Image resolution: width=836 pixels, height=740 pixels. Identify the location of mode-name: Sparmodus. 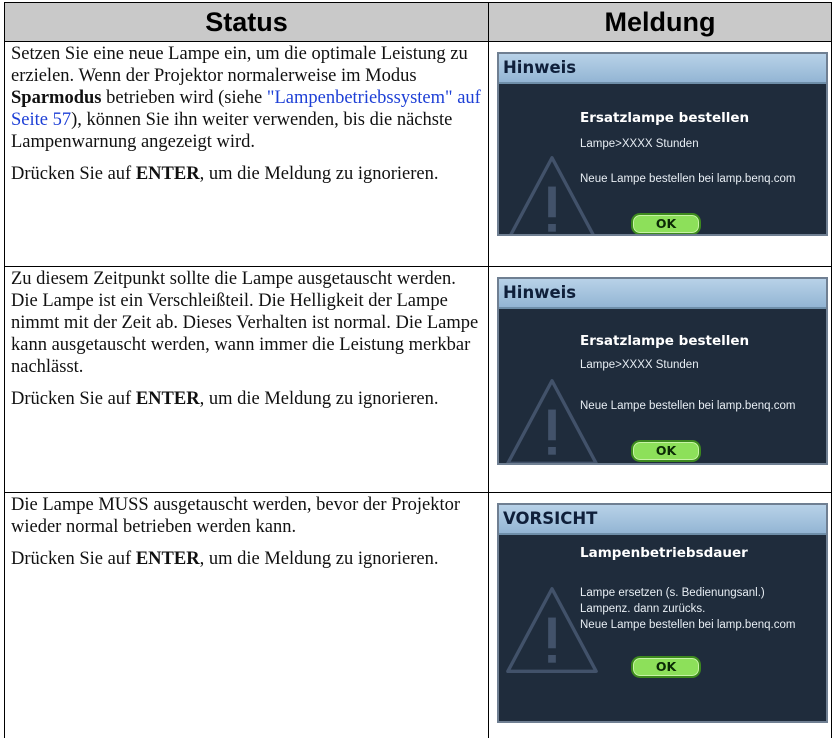
(56, 98).